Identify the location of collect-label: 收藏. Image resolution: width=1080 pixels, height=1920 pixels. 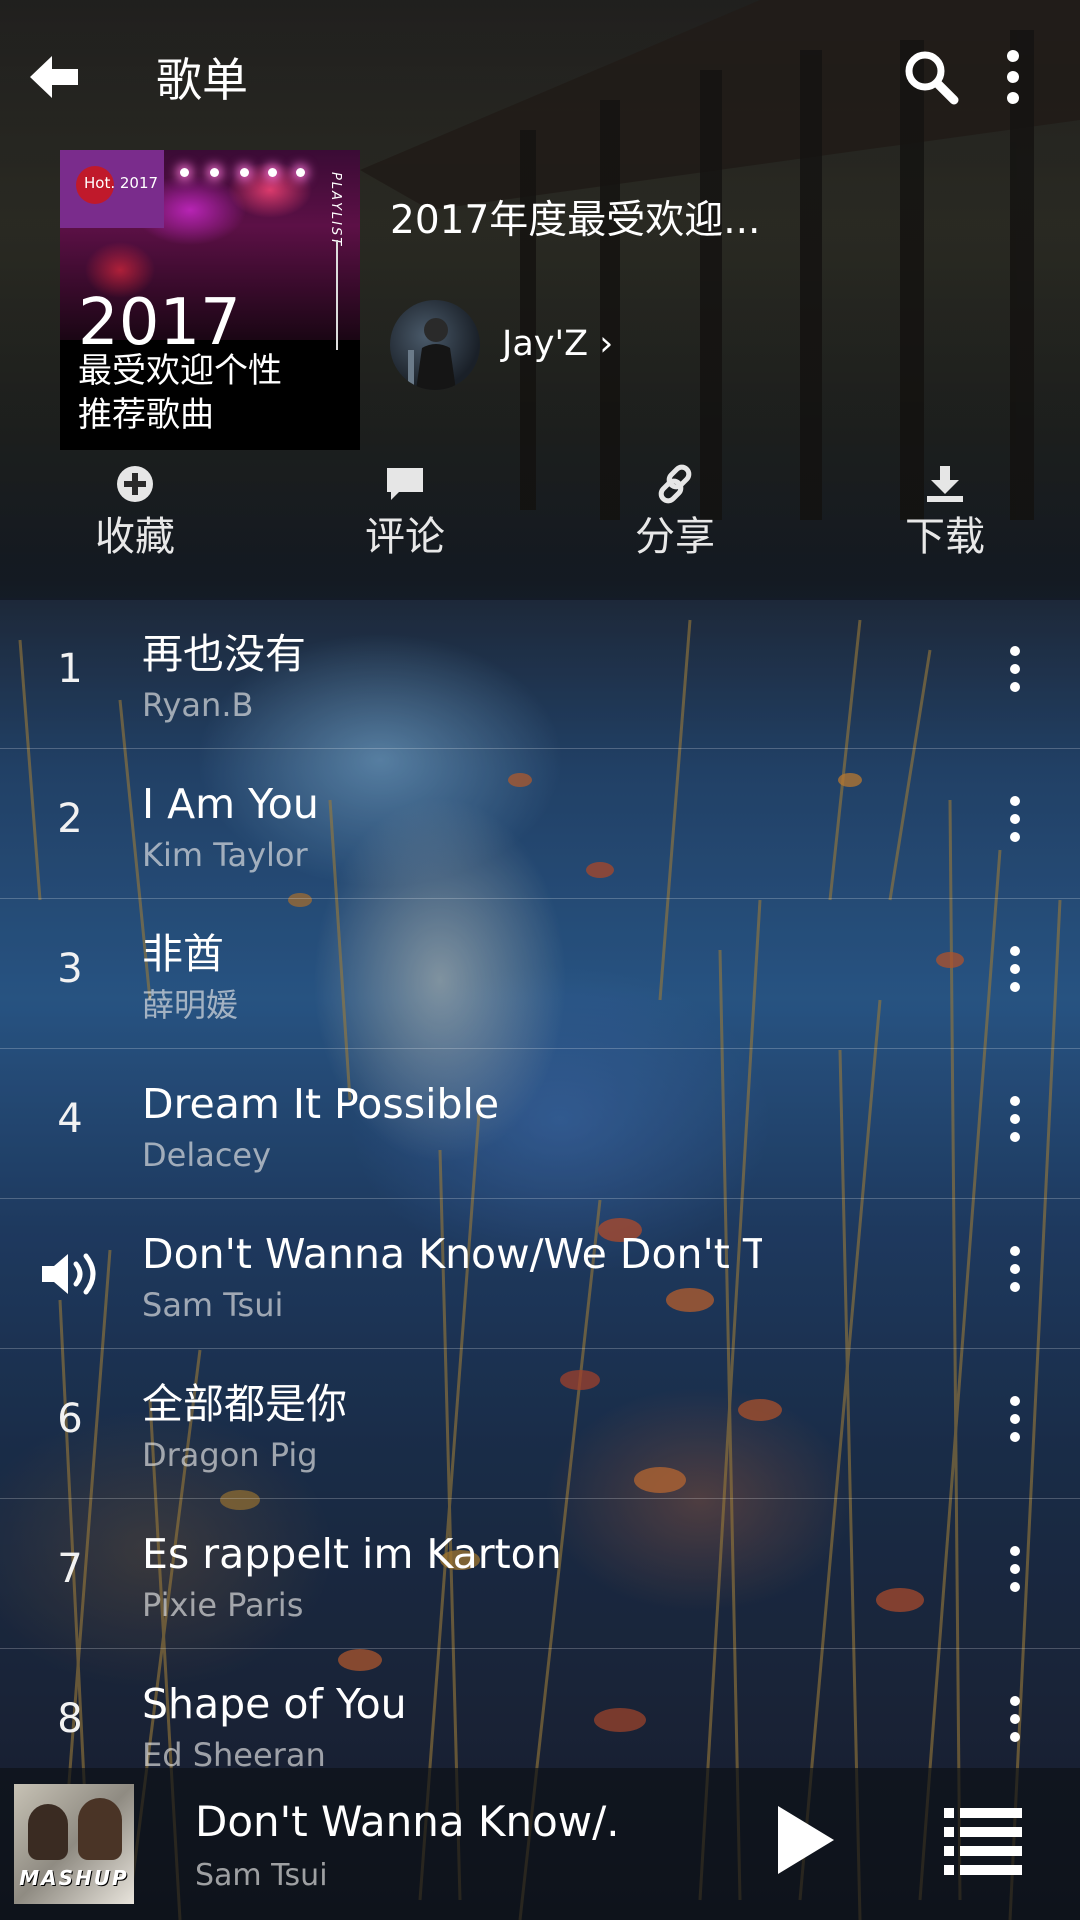
(135, 537).